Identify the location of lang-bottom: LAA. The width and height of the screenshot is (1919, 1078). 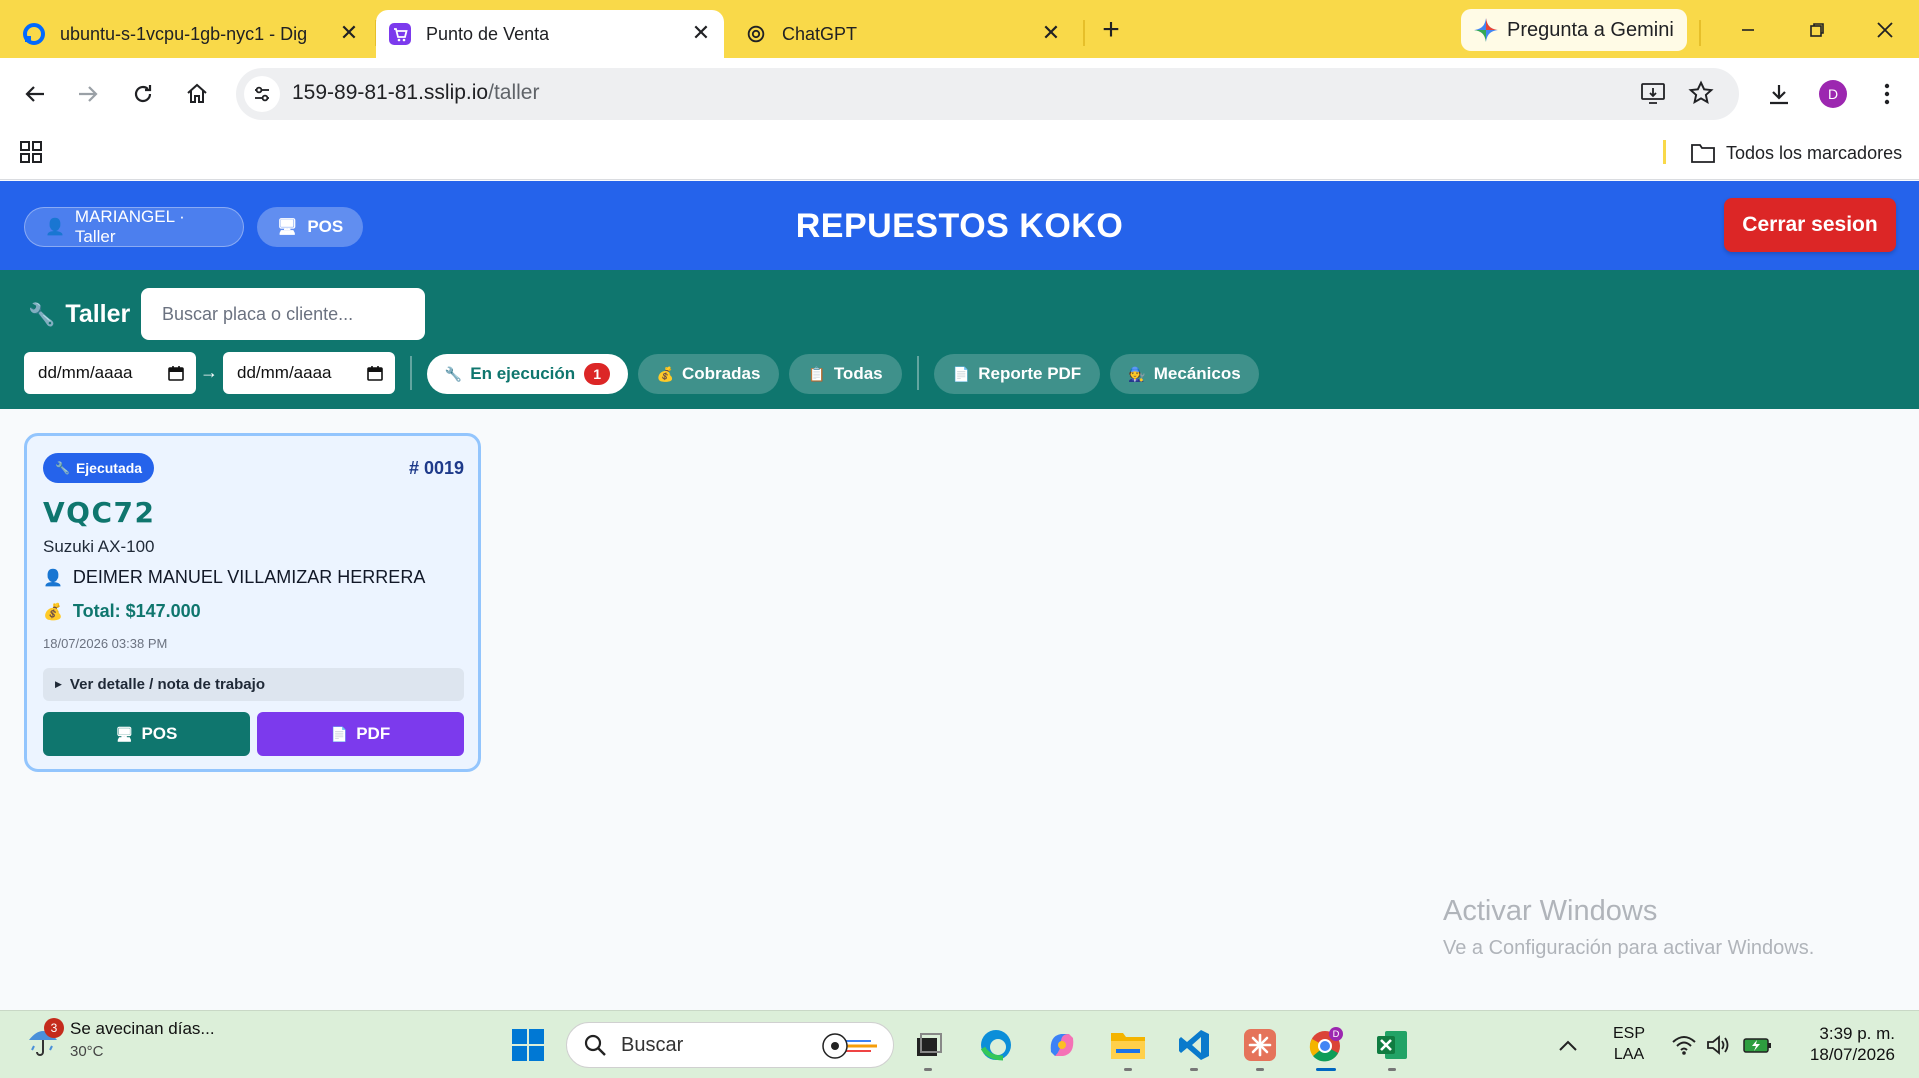
(1629, 1054).